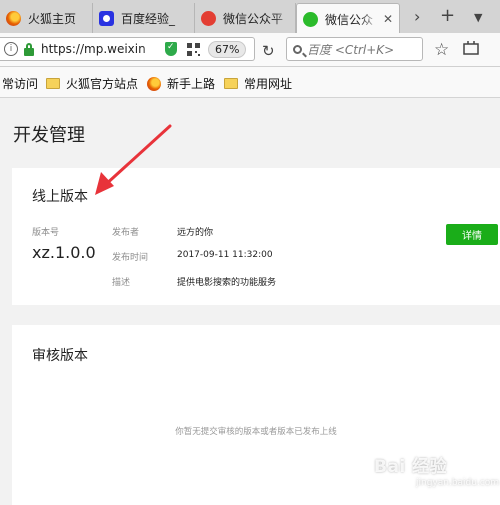  I want to click on bookmark-common-sites: 常用网址, so click(258, 83).